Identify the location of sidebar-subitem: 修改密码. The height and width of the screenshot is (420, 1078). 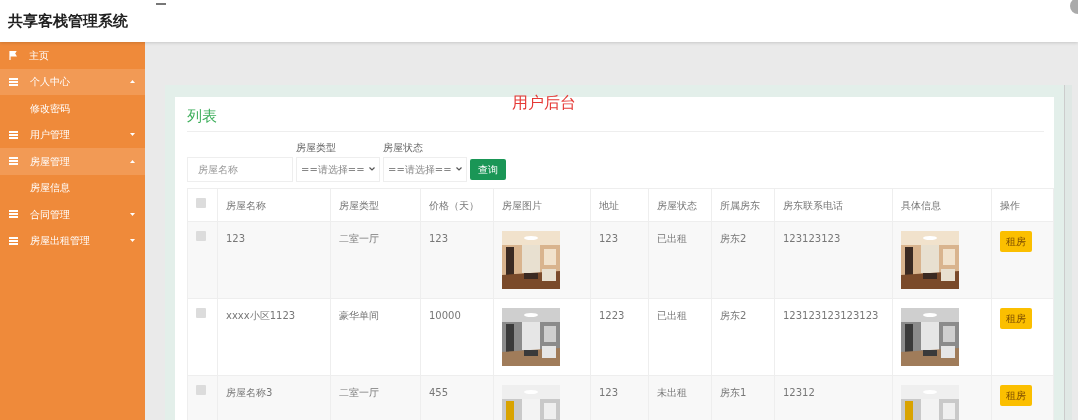
(72, 108).